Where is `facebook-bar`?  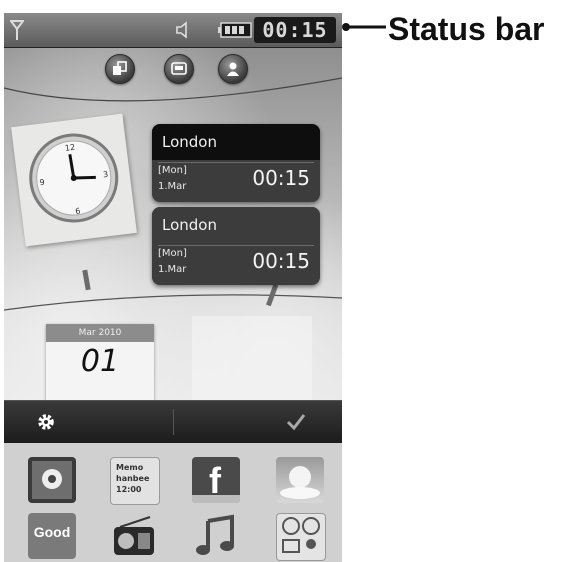
facebook-bar is located at coordinates (216, 499).